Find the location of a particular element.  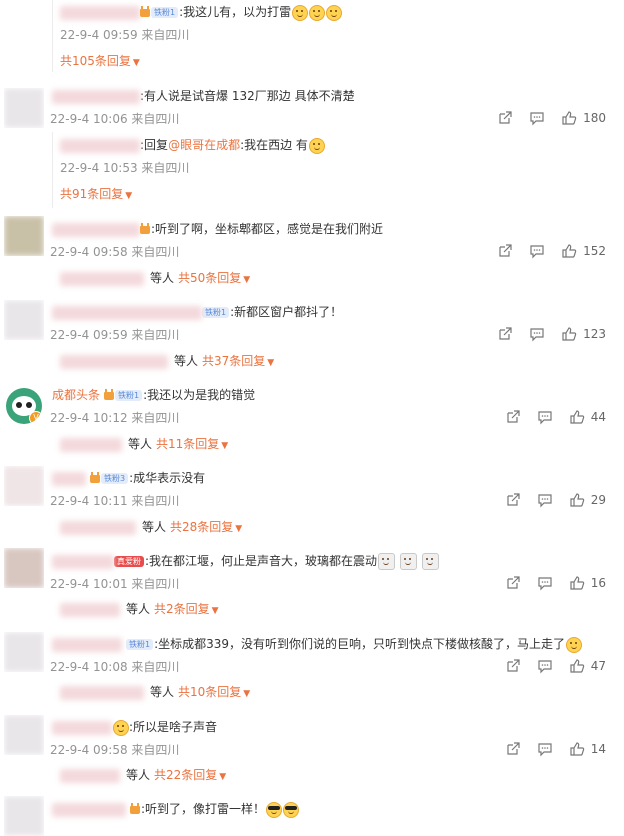

comment-meta: 22-9-4 10:11 来自四川 is located at coordinates (115, 501).